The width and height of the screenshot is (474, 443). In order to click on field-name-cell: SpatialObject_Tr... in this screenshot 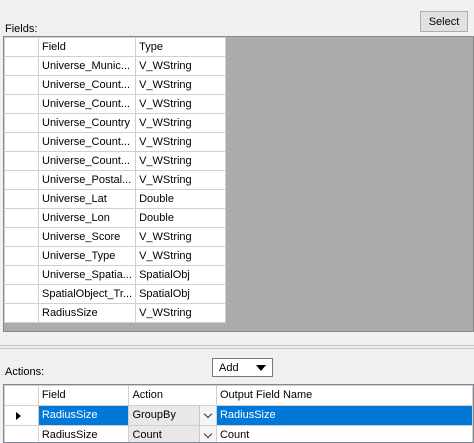, I will do `click(87, 294)`.